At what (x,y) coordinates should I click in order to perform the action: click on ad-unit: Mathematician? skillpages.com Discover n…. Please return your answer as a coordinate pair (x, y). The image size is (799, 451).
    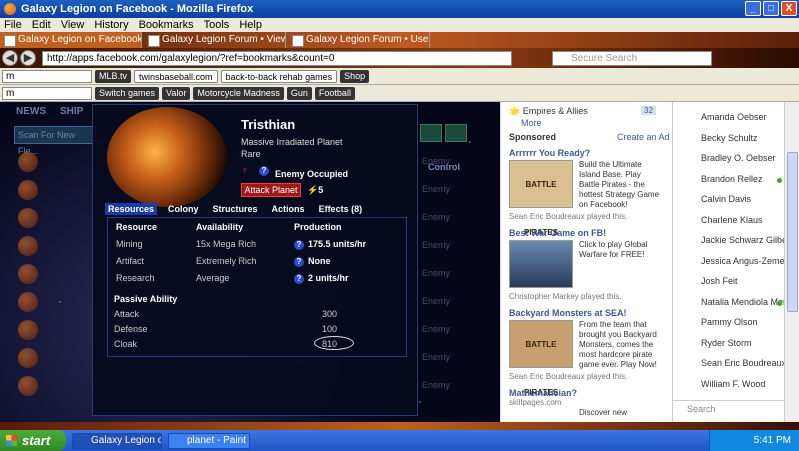
    Looking at the image, I should click on (586, 402).